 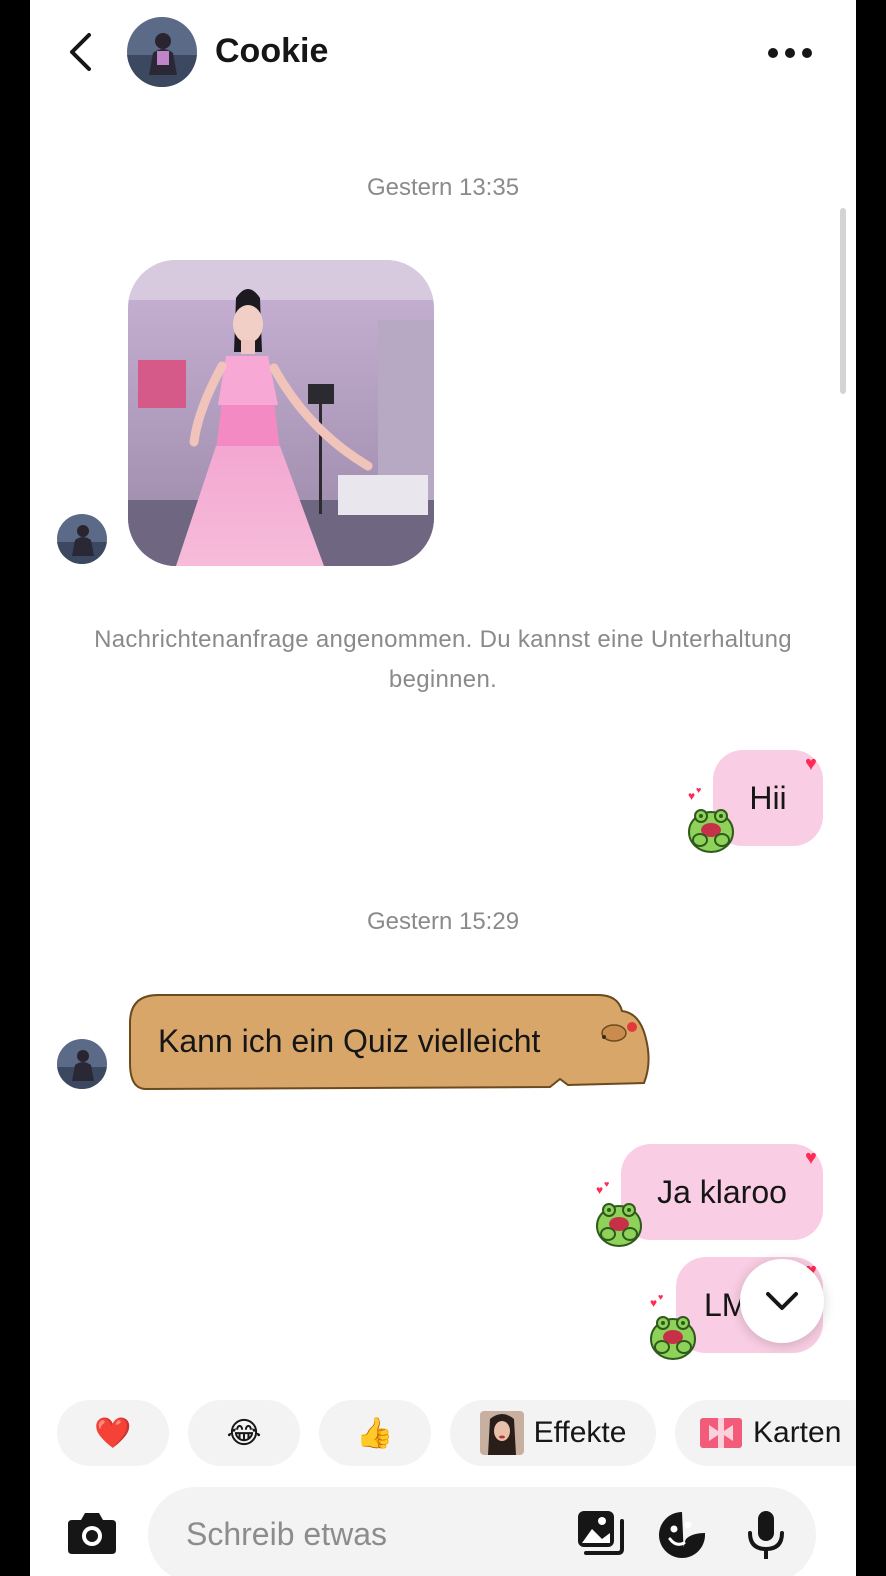 I want to click on quick-reaction-thumbs-up: 👍, so click(x=375, y=1433).